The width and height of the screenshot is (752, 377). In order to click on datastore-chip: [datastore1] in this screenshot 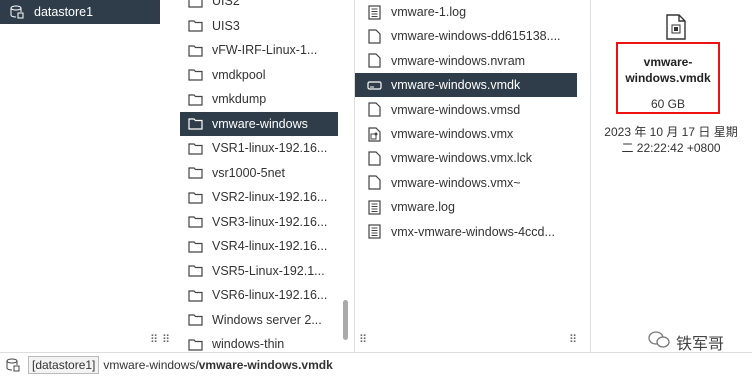, I will do `click(64, 365)`.